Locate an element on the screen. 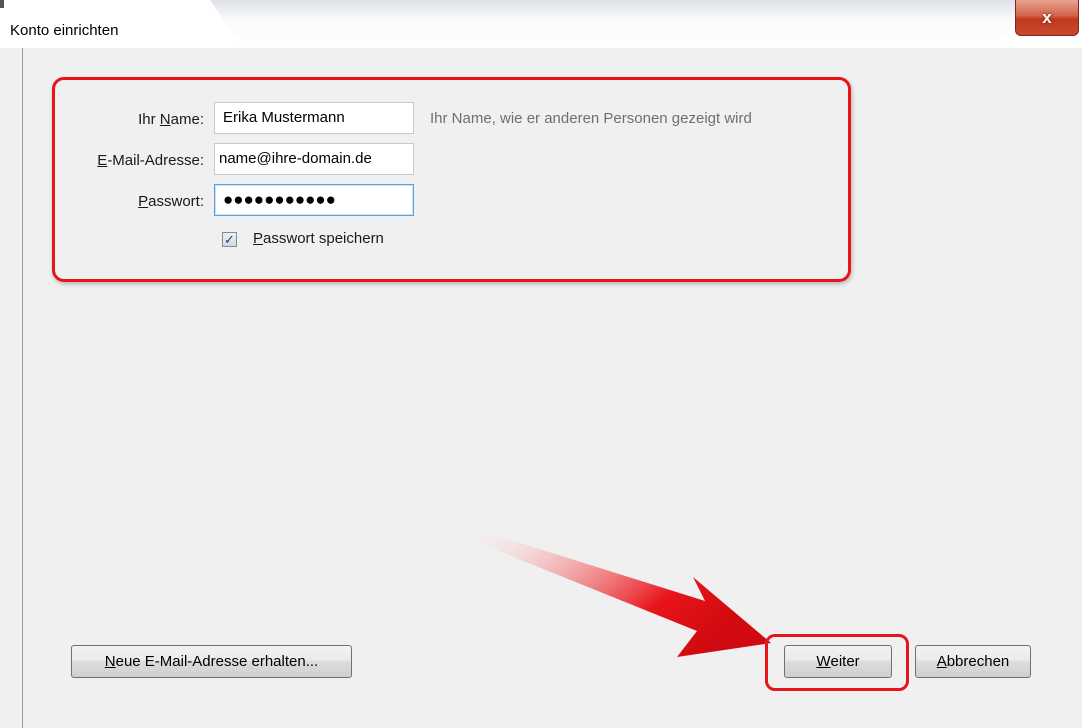 This screenshot has height=728, width=1082. email-input-value: name@ihre-domain.de is located at coordinates (295, 158).